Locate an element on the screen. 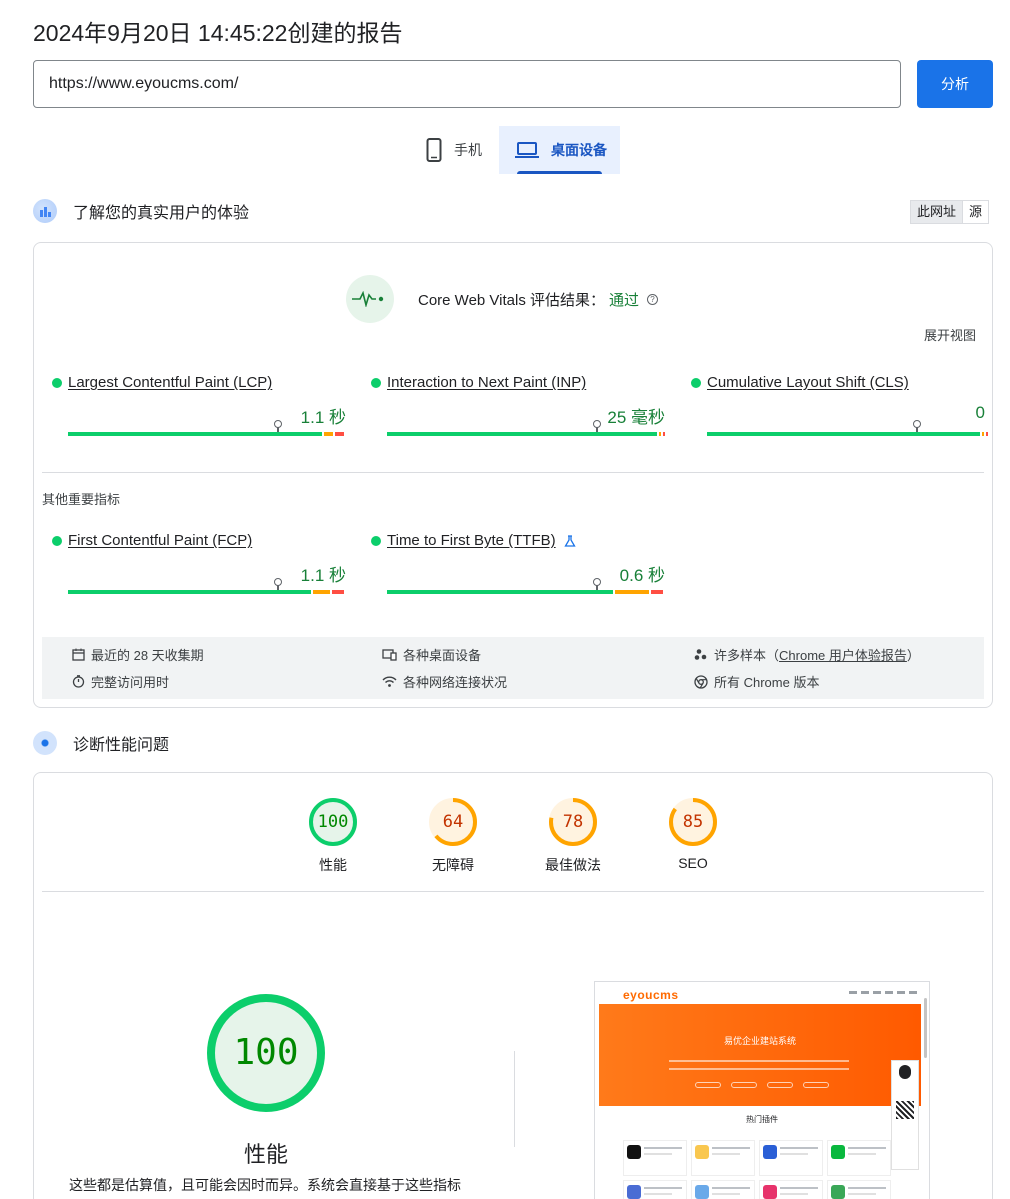 This screenshot has width=1010, height=1199. page-screenshot: eyoucms 易优企业建站系统 热门插件 is located at coordinates (762, 1090).